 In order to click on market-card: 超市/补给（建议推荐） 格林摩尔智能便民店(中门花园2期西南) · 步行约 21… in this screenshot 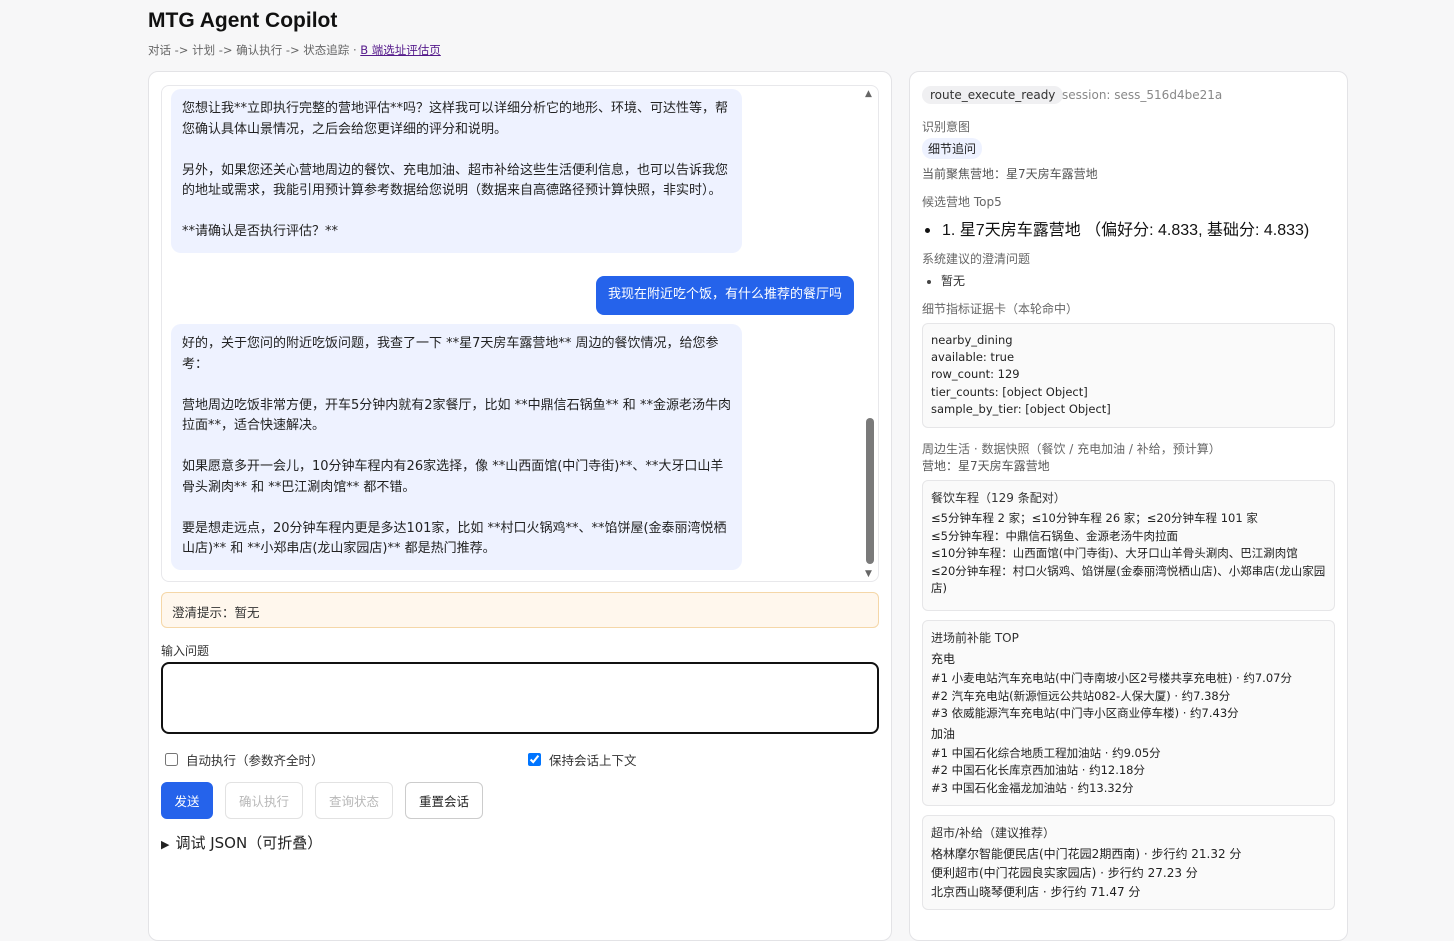, I will do `click(1128, 862)`.